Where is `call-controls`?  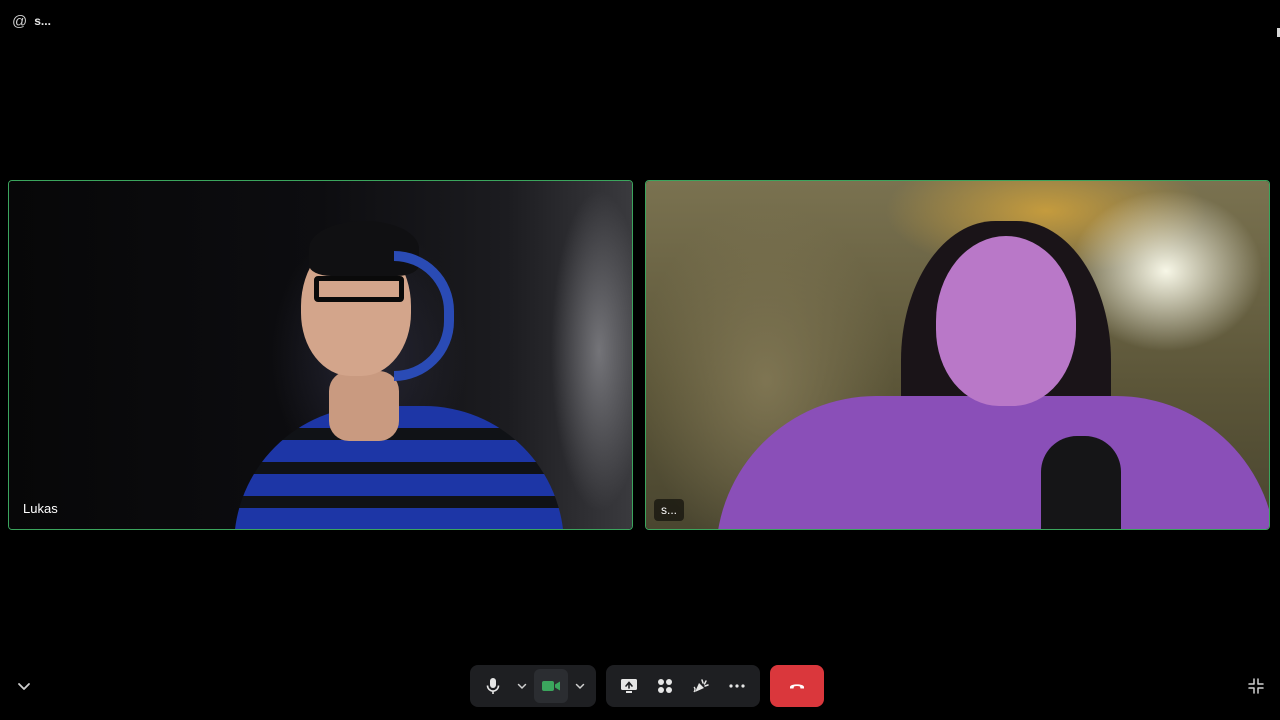
call-controls is located at coordinates (647, 686).